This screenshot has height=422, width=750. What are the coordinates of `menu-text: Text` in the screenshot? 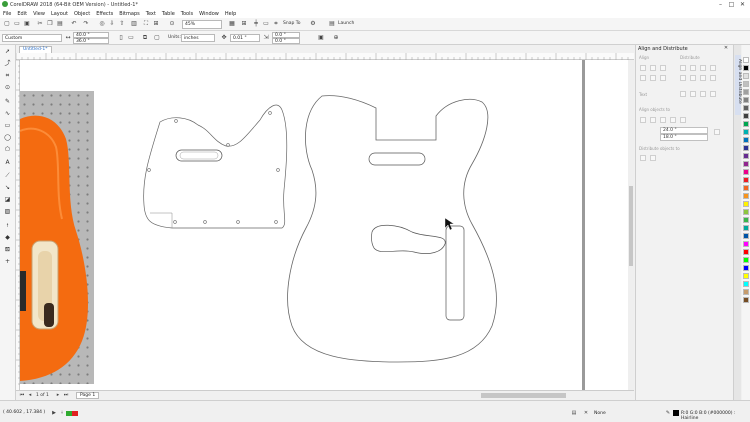 It's located at (151, 14).